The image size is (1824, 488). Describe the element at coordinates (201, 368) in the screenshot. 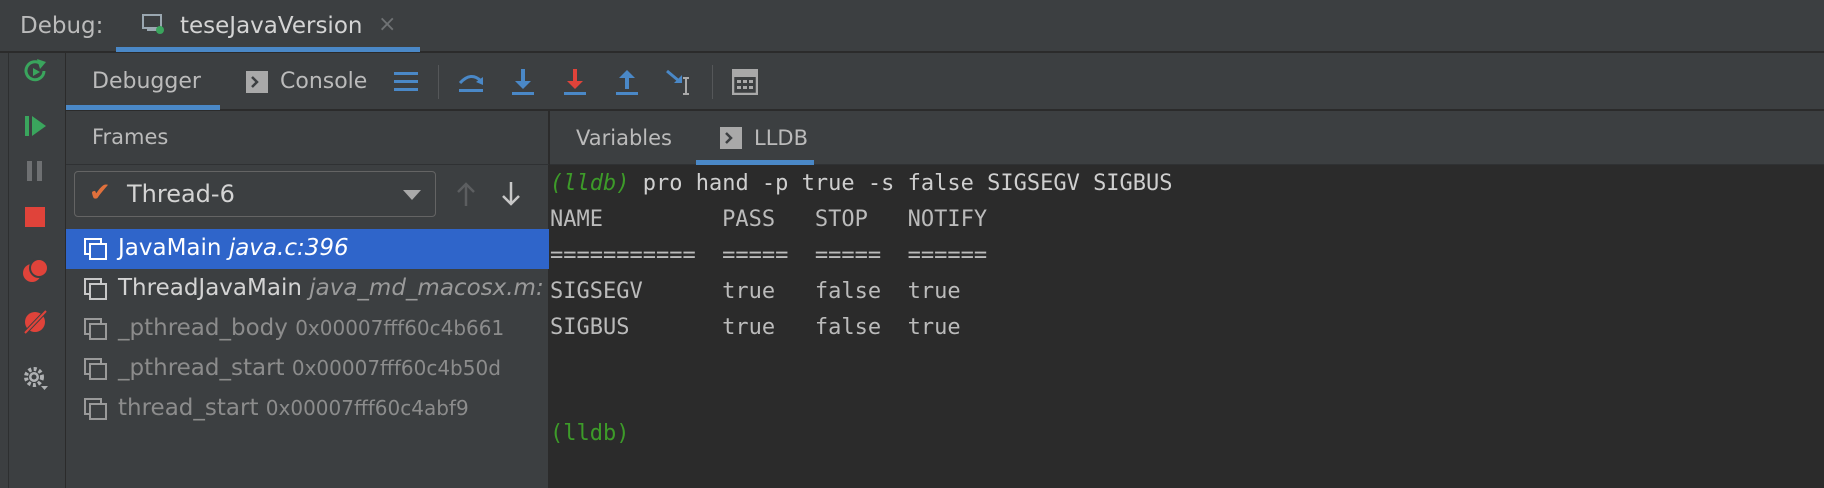

I see `frame-function: _pthread_start` at that location.